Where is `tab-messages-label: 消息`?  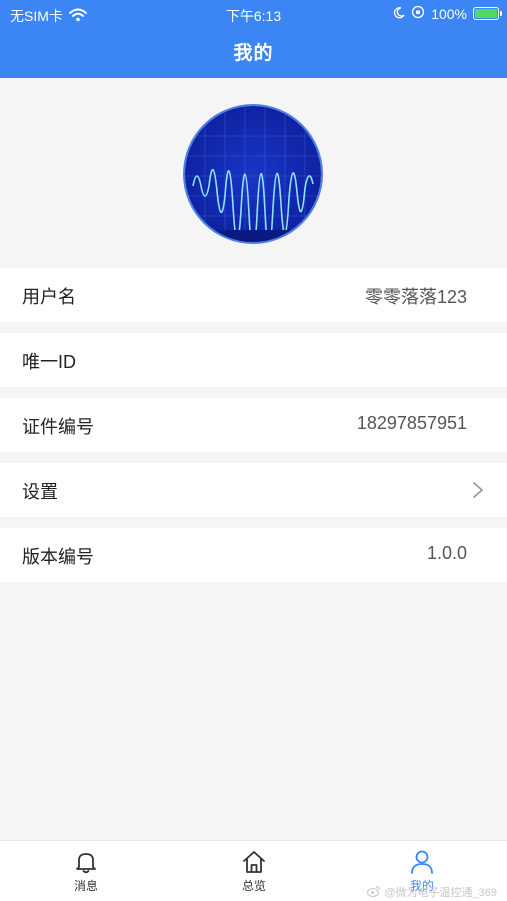 tab-messages-label: 消息 is located at coordinates (85, 886).